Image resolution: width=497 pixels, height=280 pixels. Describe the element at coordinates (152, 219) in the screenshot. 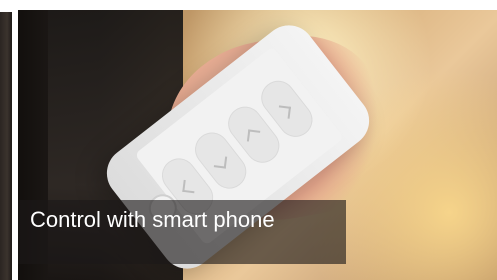

I see `caption-text: Control with smart phone` at that location.